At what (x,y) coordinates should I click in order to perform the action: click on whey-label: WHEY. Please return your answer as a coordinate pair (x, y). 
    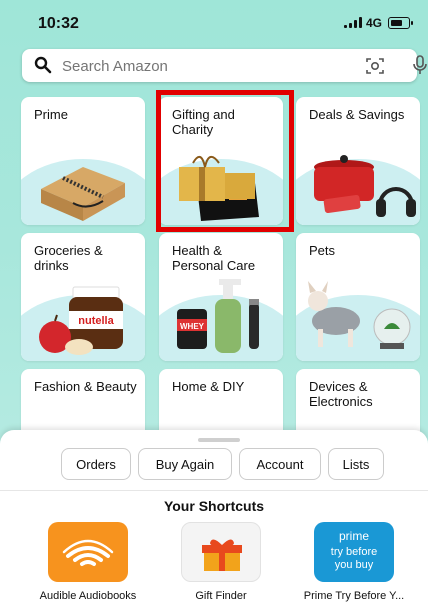
    Looking at the image, I should click on (192, 326).